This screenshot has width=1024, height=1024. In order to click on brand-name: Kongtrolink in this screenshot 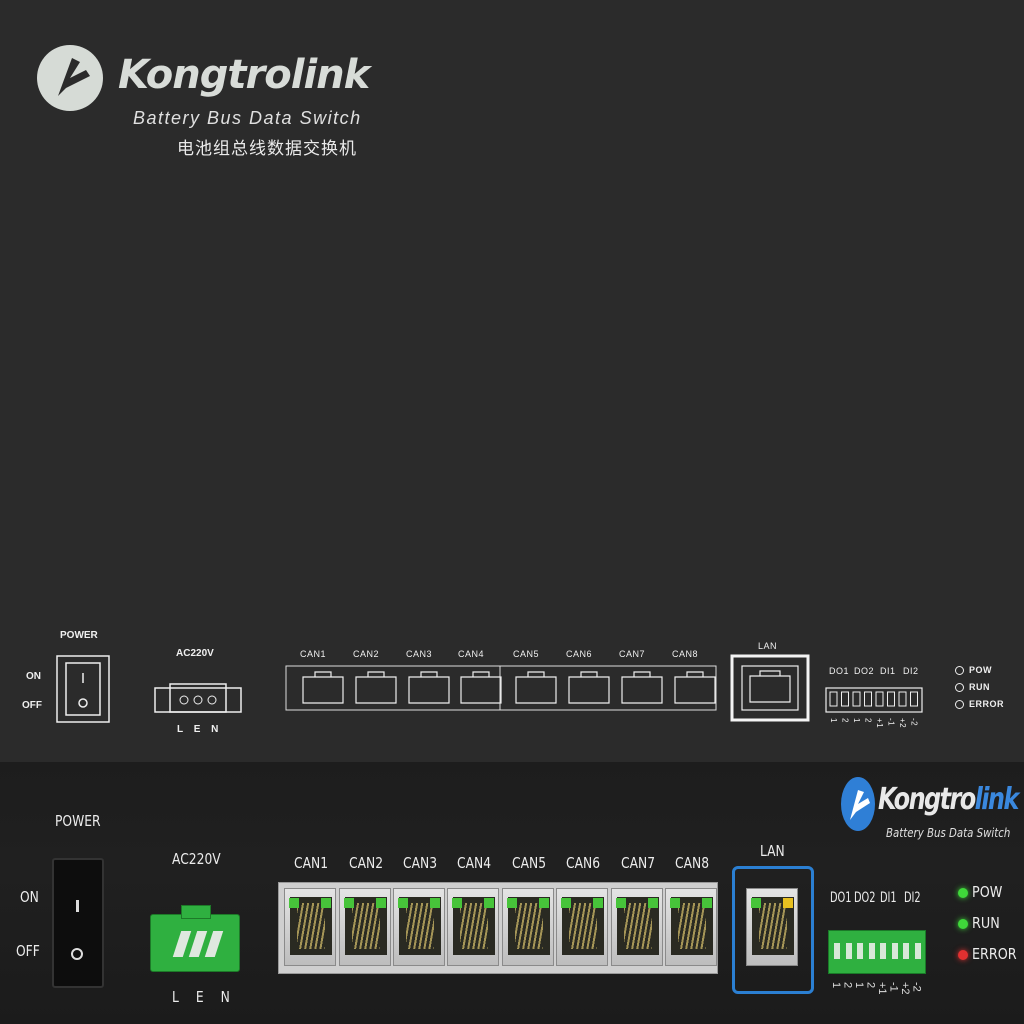, I will do `click(244, 75)`.